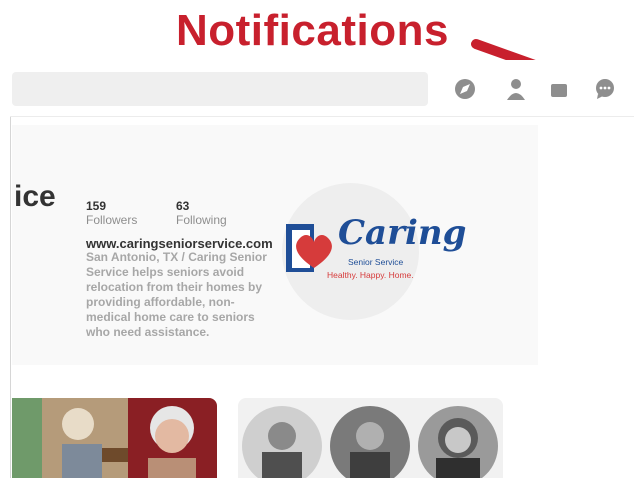 This screenshot has height=478, width=634. I want to click on profile-person-icon, so click(516, 89).